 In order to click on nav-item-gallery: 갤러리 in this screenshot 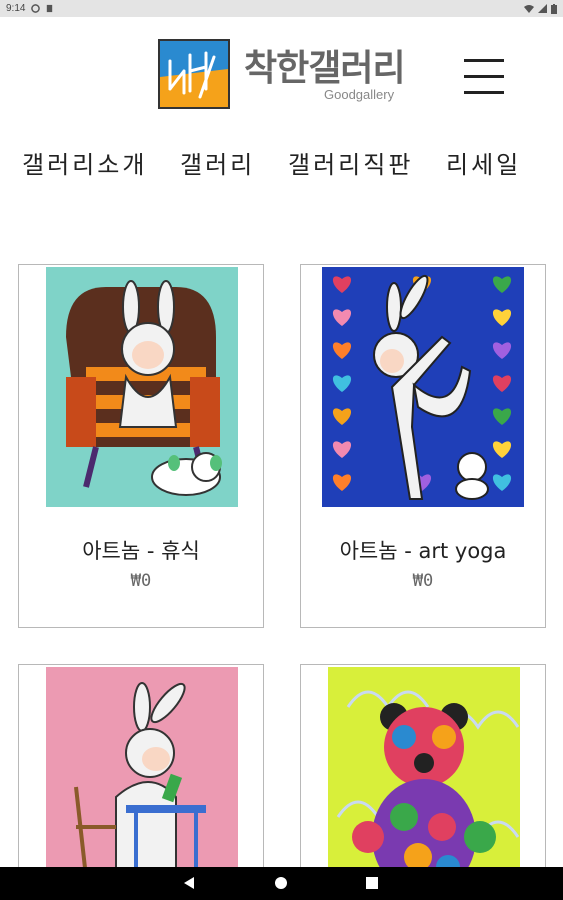, I will do `click(217, 162)`.